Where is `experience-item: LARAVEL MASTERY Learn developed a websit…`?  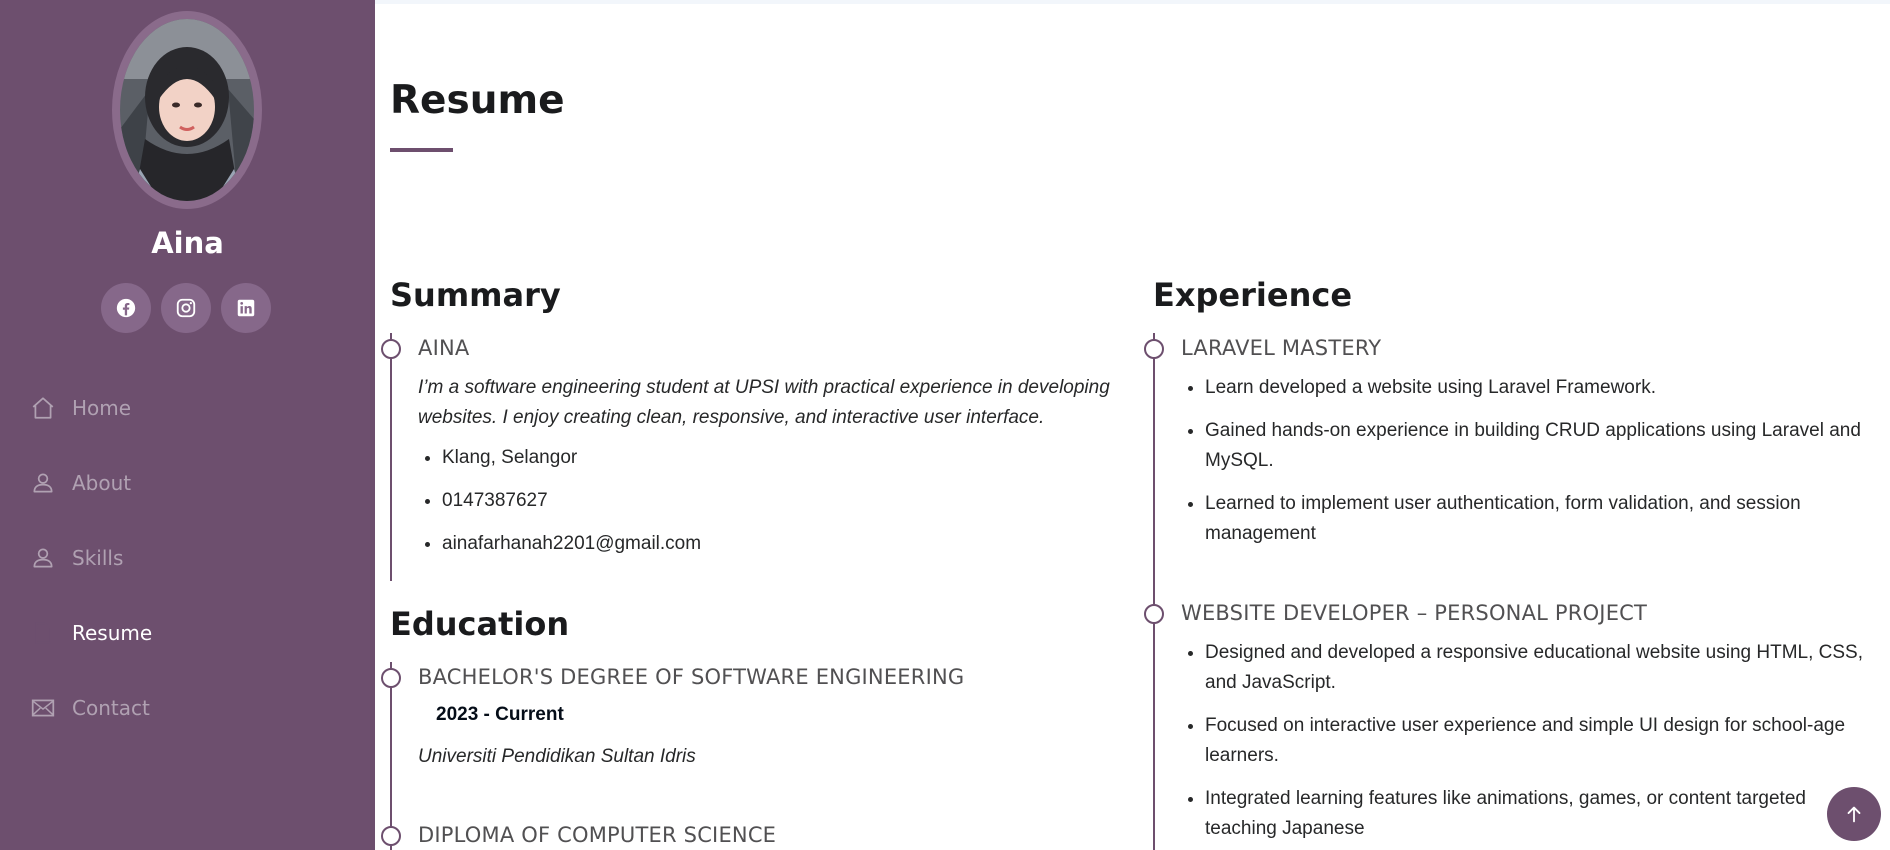
experience-item: LARAVEL MASTERY Learn developed a websit… is located at coordinates (1509, 465).